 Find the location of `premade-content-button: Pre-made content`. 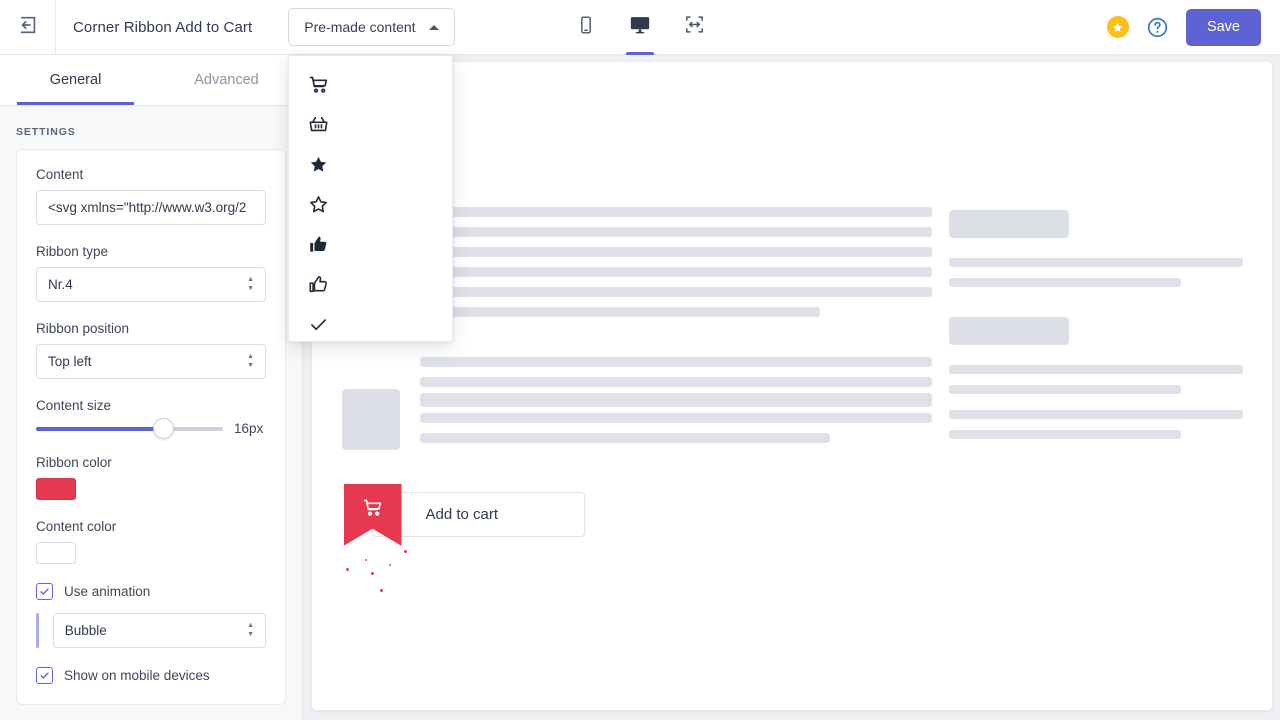

premade-content-button: Pre-made content is located at coordinates (371, 27).